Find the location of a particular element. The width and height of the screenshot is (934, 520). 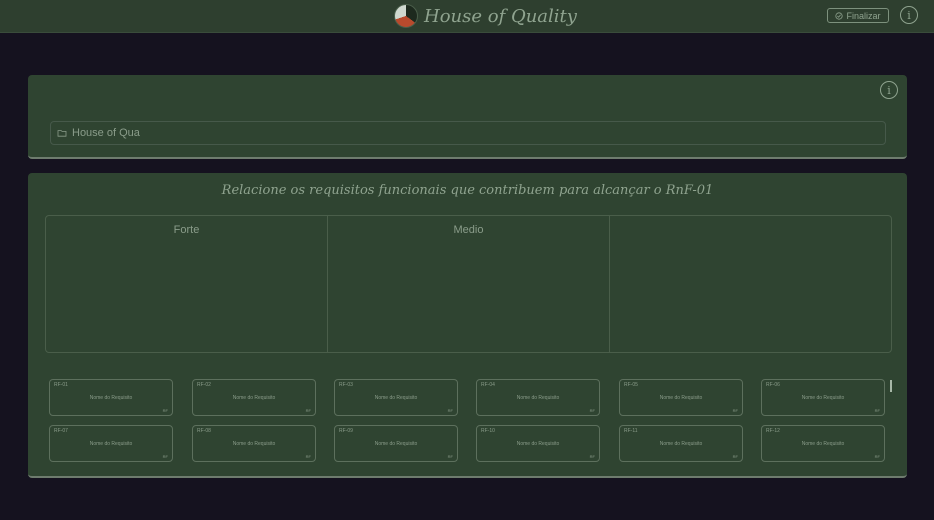

requirement-card: RF-01 Nome do Requisito RF is located at coordinates (111, 397).